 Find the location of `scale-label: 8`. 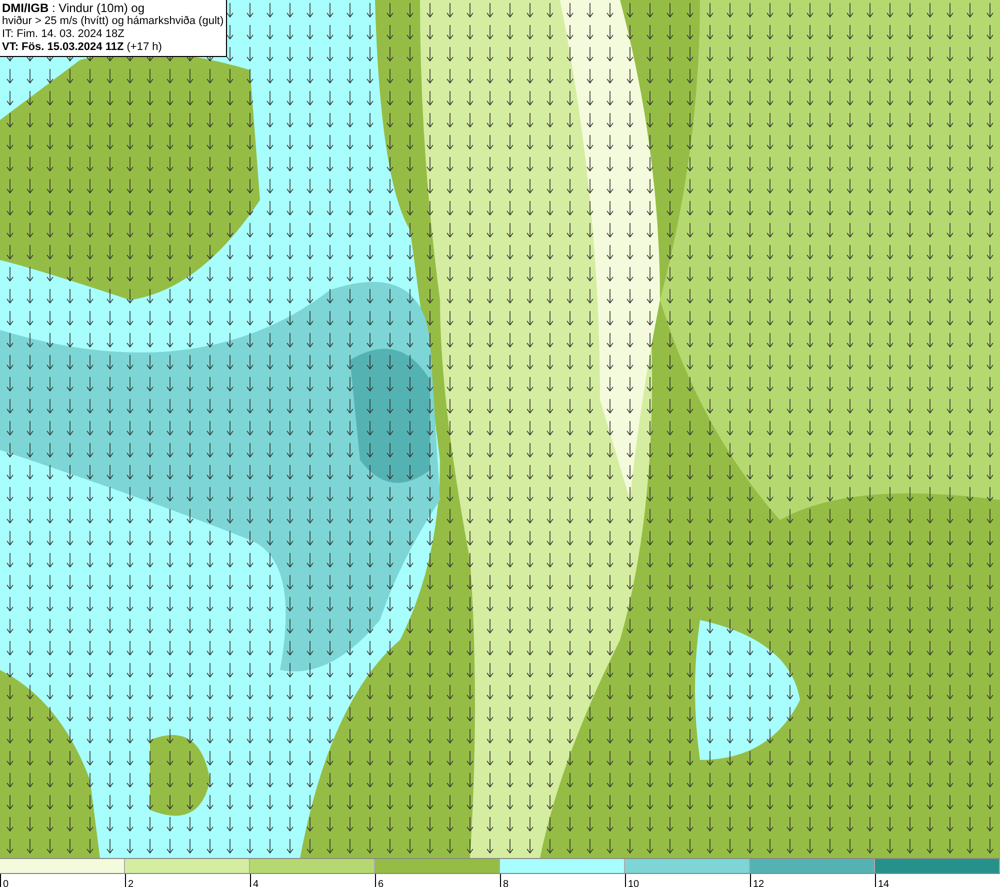

scale-label: 8 is located at coordinates (506, 882).